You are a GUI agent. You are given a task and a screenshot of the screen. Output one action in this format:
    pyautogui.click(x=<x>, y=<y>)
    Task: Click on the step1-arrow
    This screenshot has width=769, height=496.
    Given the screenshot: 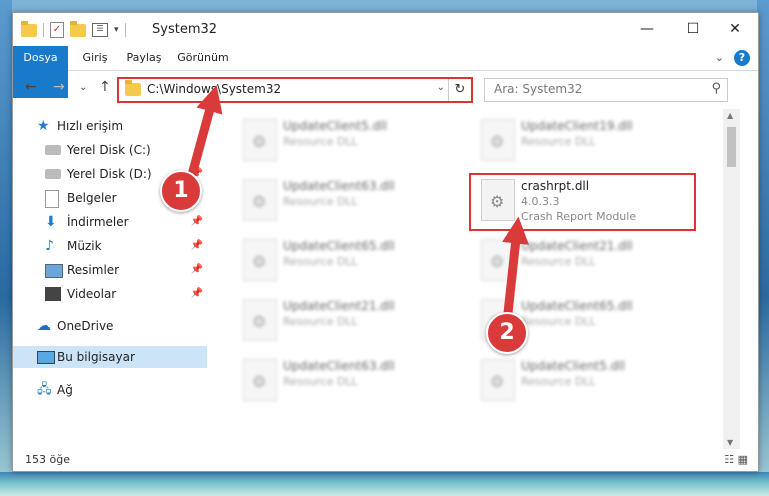 What is the action you would take?
    pyautogui.click(x=204, y=134)
    